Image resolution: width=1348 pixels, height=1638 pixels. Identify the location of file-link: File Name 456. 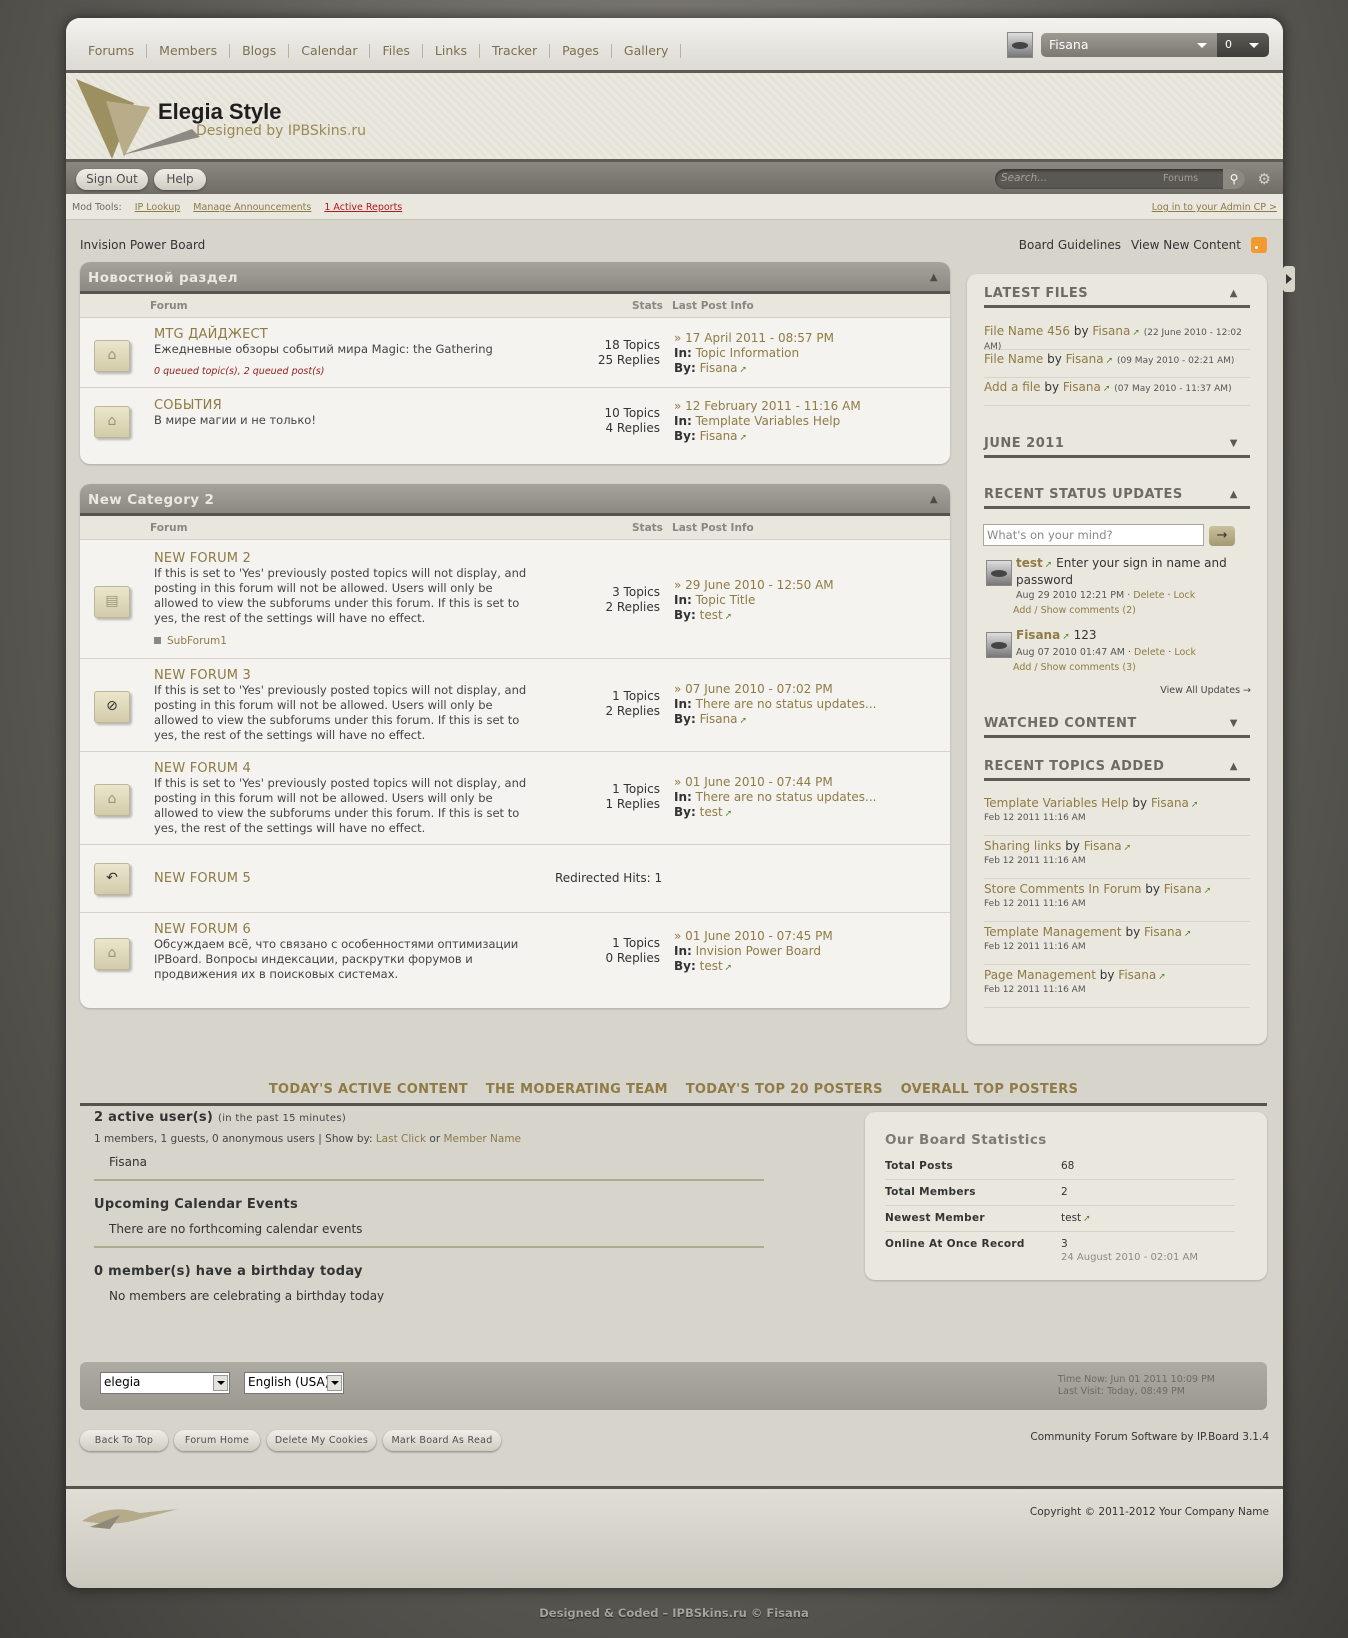
(1027, 331).